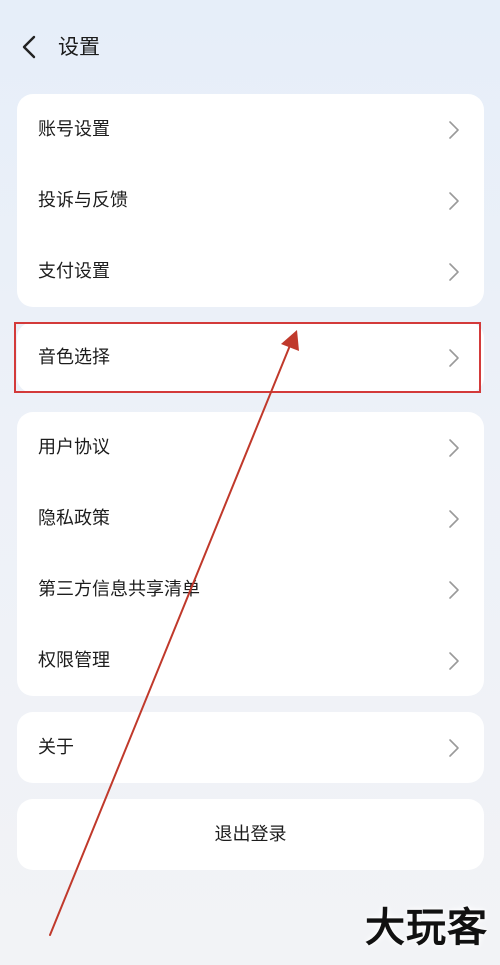  I want to click on settings-item-label: 关于, so click(56, 747).